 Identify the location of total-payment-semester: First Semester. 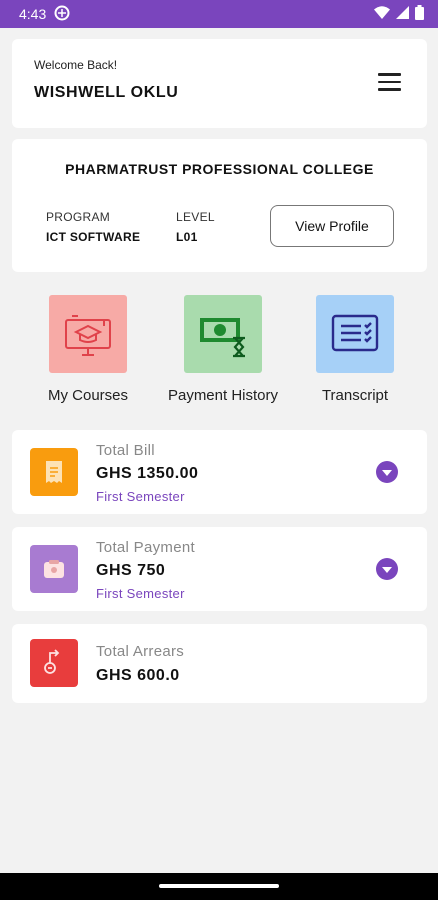
(140, 593).